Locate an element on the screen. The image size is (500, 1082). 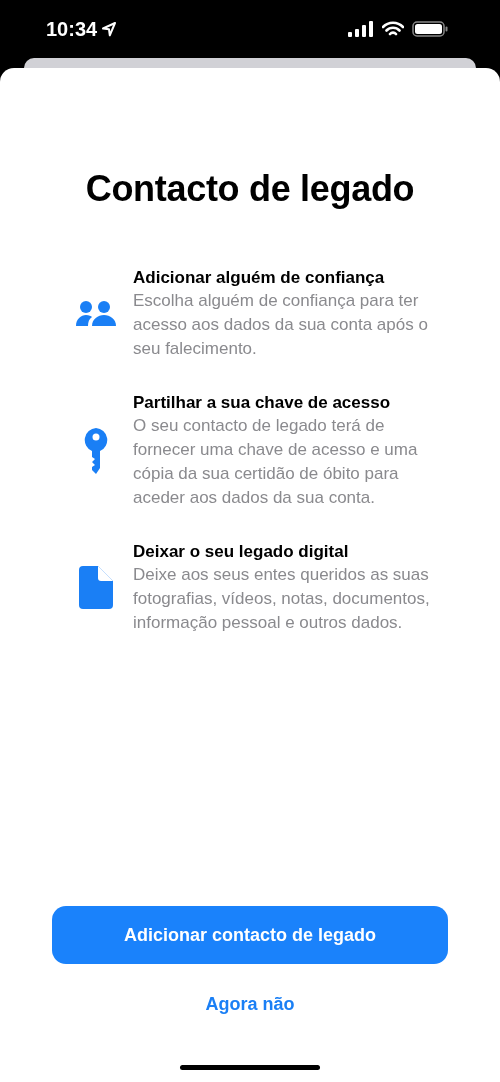
feature-heading: Deixar o seu legado digital is located at coordinates (241, 552).